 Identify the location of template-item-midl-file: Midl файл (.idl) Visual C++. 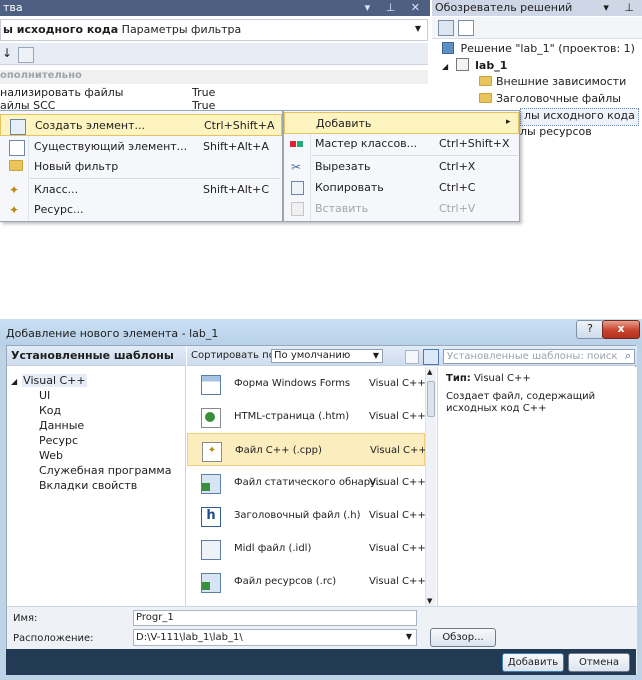
(306, 548).